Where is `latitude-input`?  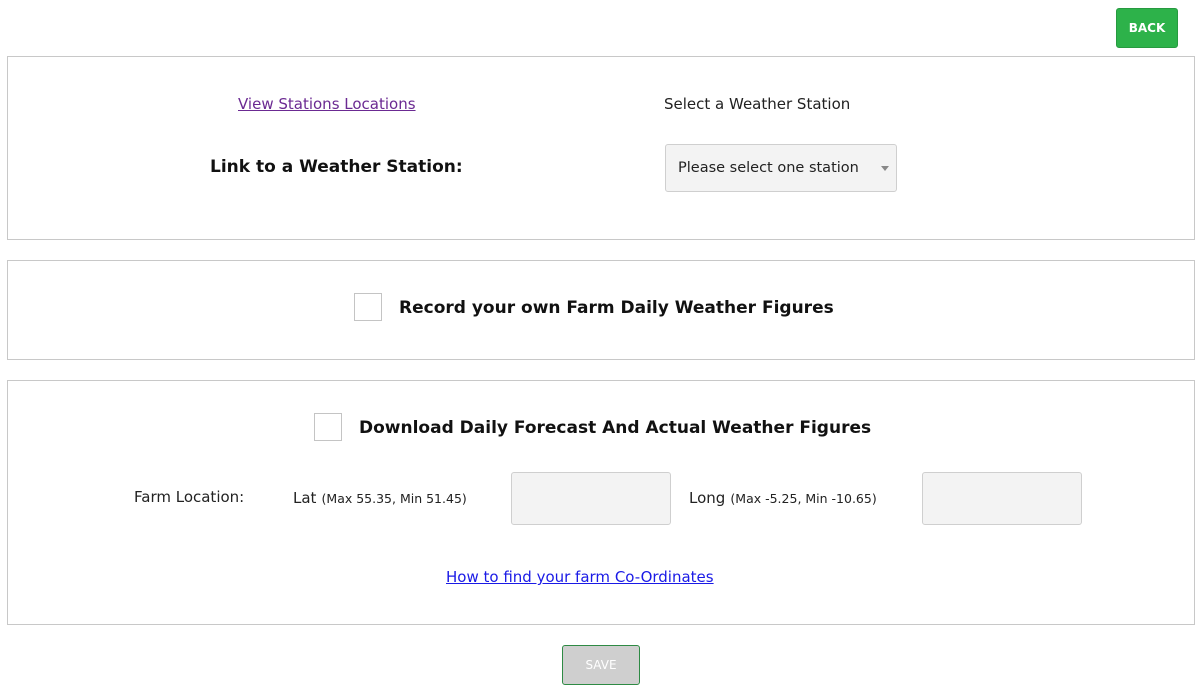 latitude-input is located at coordinates (591, 498).